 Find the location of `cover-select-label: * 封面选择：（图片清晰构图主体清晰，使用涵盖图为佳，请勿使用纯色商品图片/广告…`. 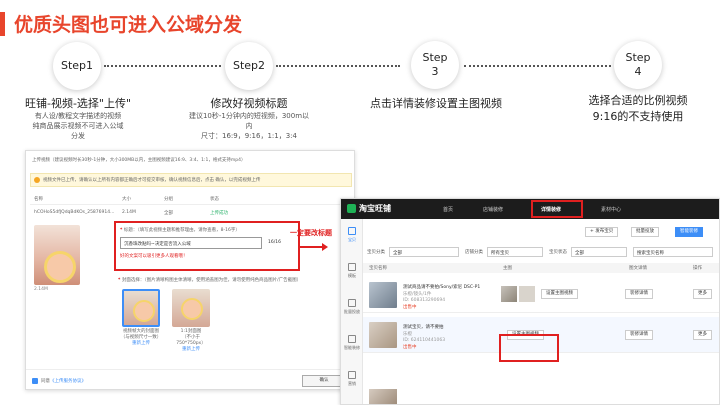

cover-select-label: * 封面选择：（图片清晰构图主体清晰，使用涵盖图为佳，请勿使用纯色商品图片/广告… is located at coordinates (210, 280).